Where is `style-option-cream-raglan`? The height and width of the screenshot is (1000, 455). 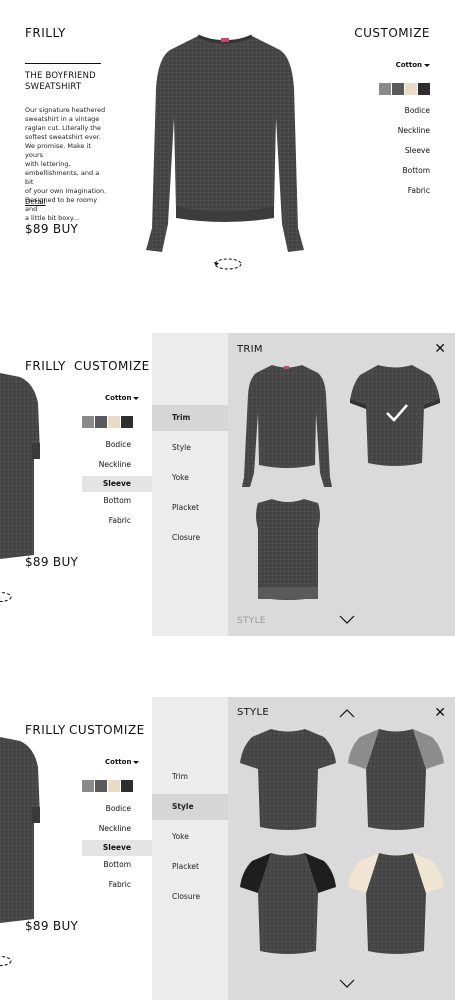 style-option-cream-raglan is located at coordinates (396, 903).